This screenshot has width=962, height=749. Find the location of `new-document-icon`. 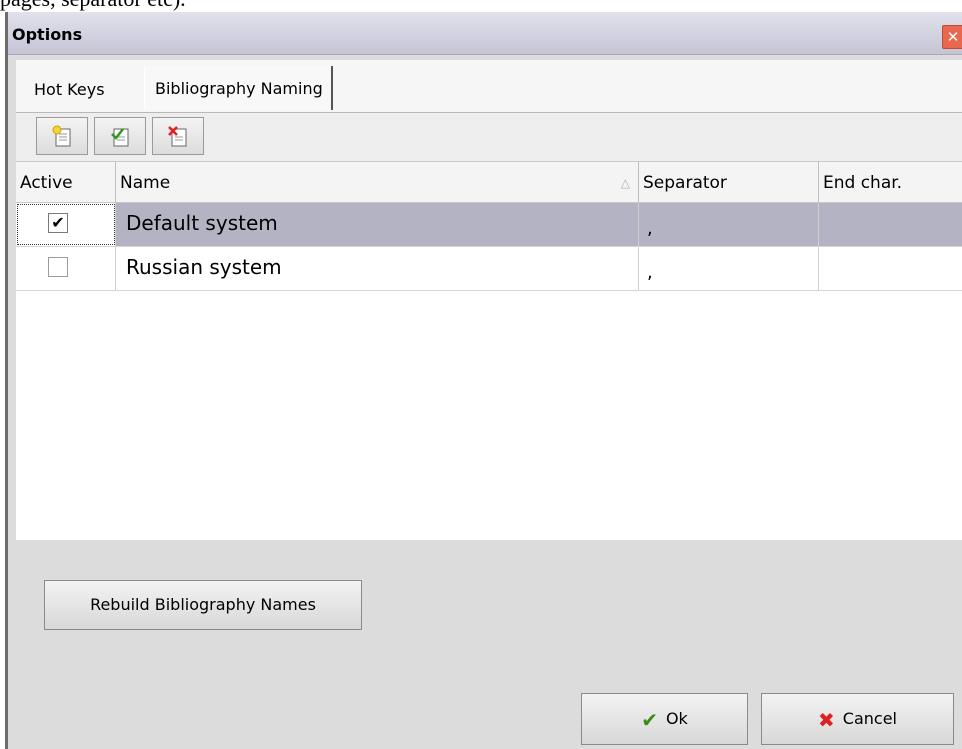

new-document-icon is located at coordinates (61, 136).